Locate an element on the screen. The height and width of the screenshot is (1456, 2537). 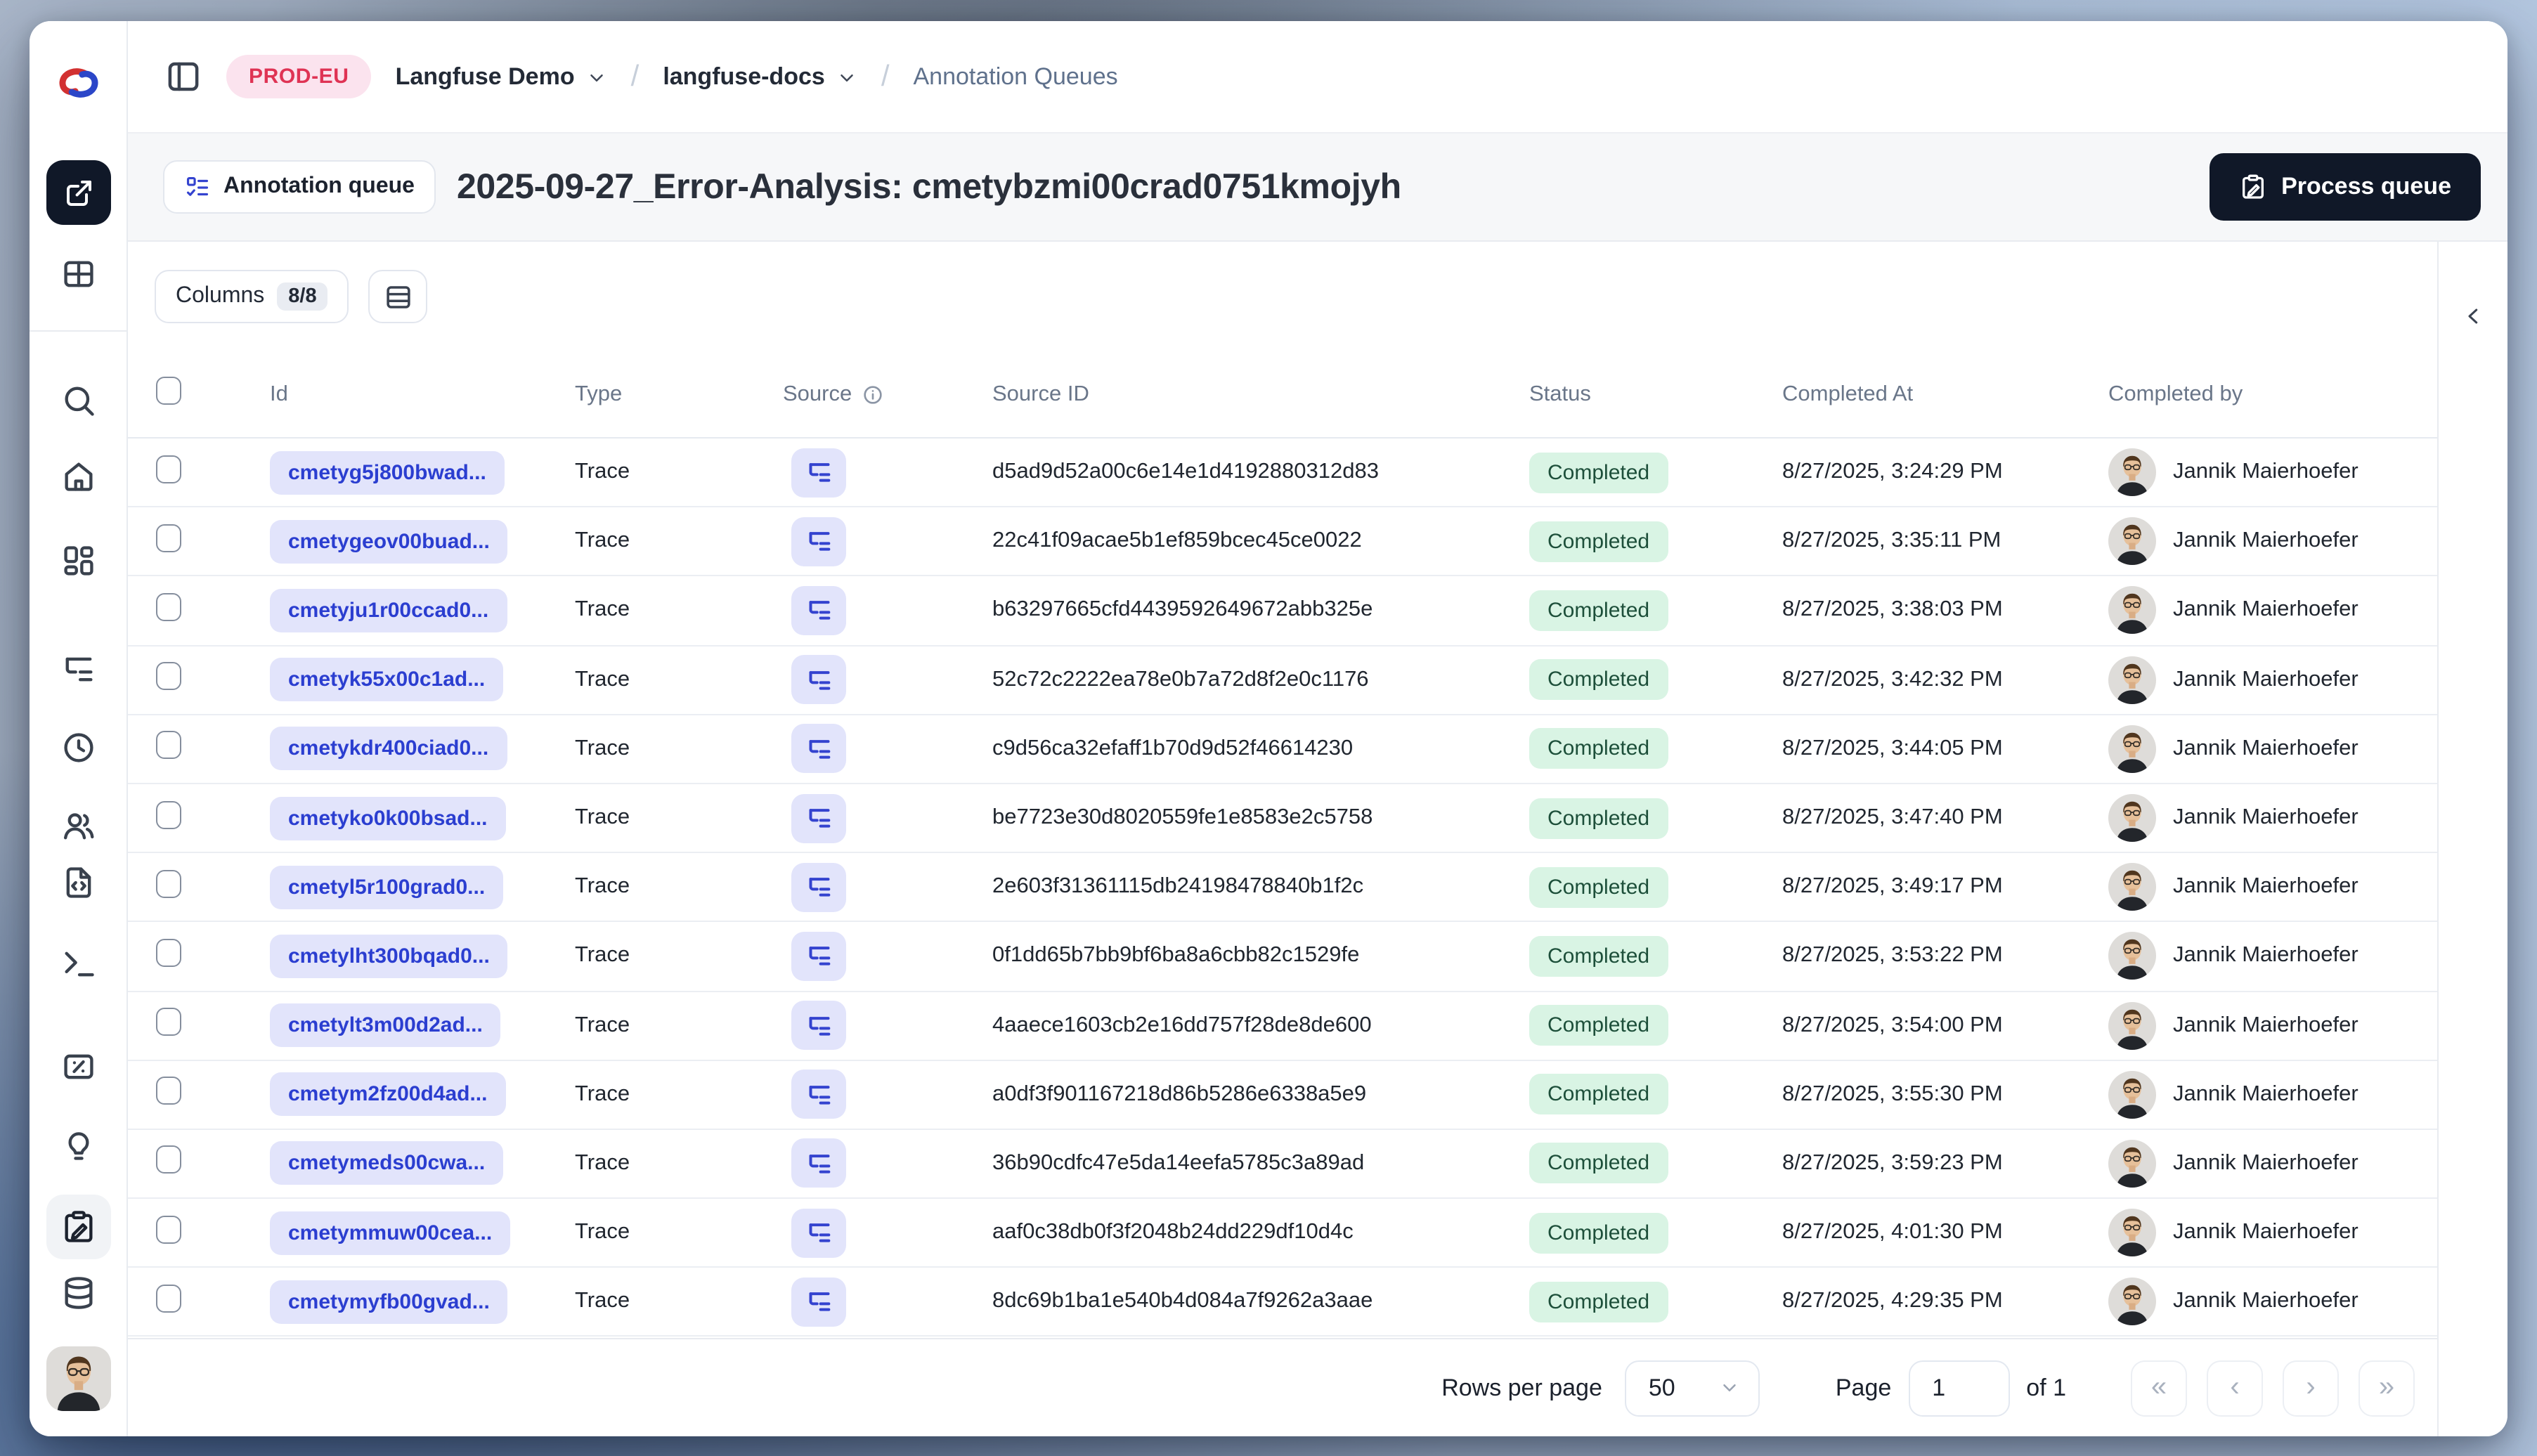
row-completed-at: 8/27/2025, 3:53:22 PM is located at coordinates (1893, 955).